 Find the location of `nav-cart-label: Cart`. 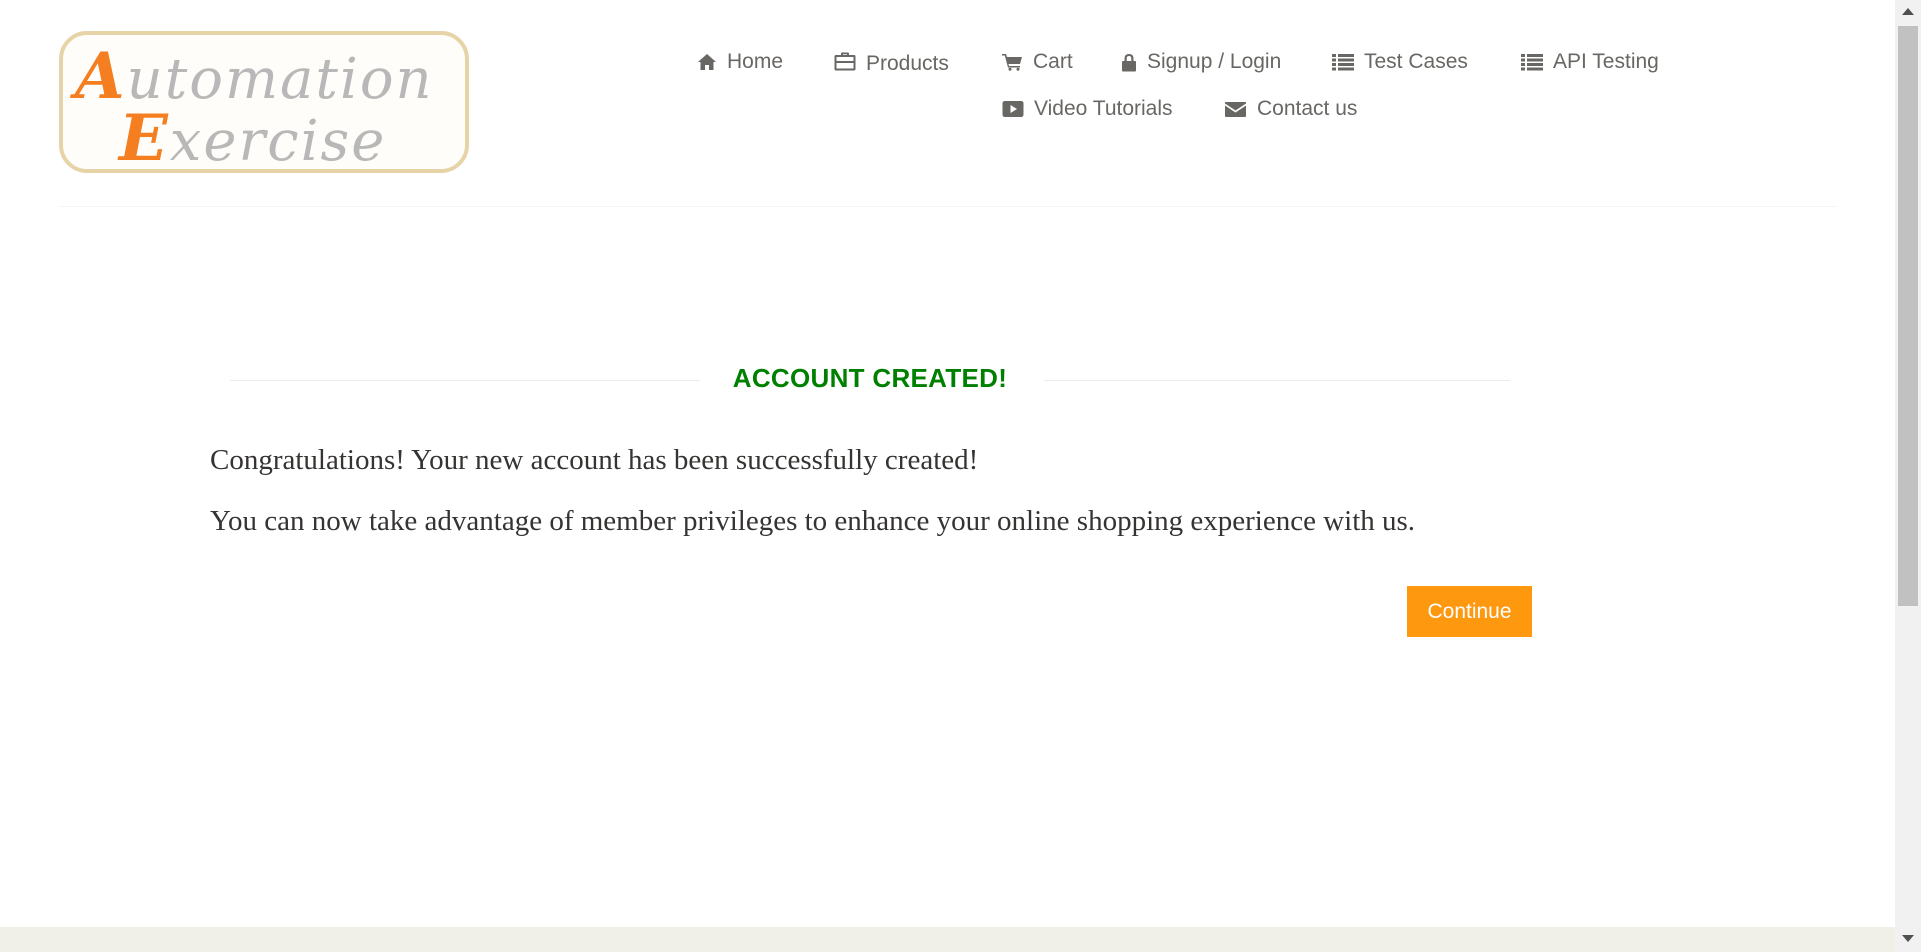

nav-cart-label: Cart is located at coordinates (1053, 61).